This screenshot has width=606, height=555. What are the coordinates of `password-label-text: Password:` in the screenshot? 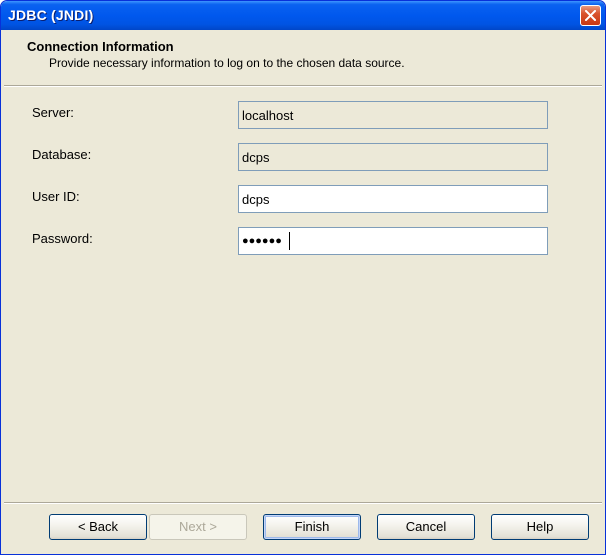 It's located at (62, 238).